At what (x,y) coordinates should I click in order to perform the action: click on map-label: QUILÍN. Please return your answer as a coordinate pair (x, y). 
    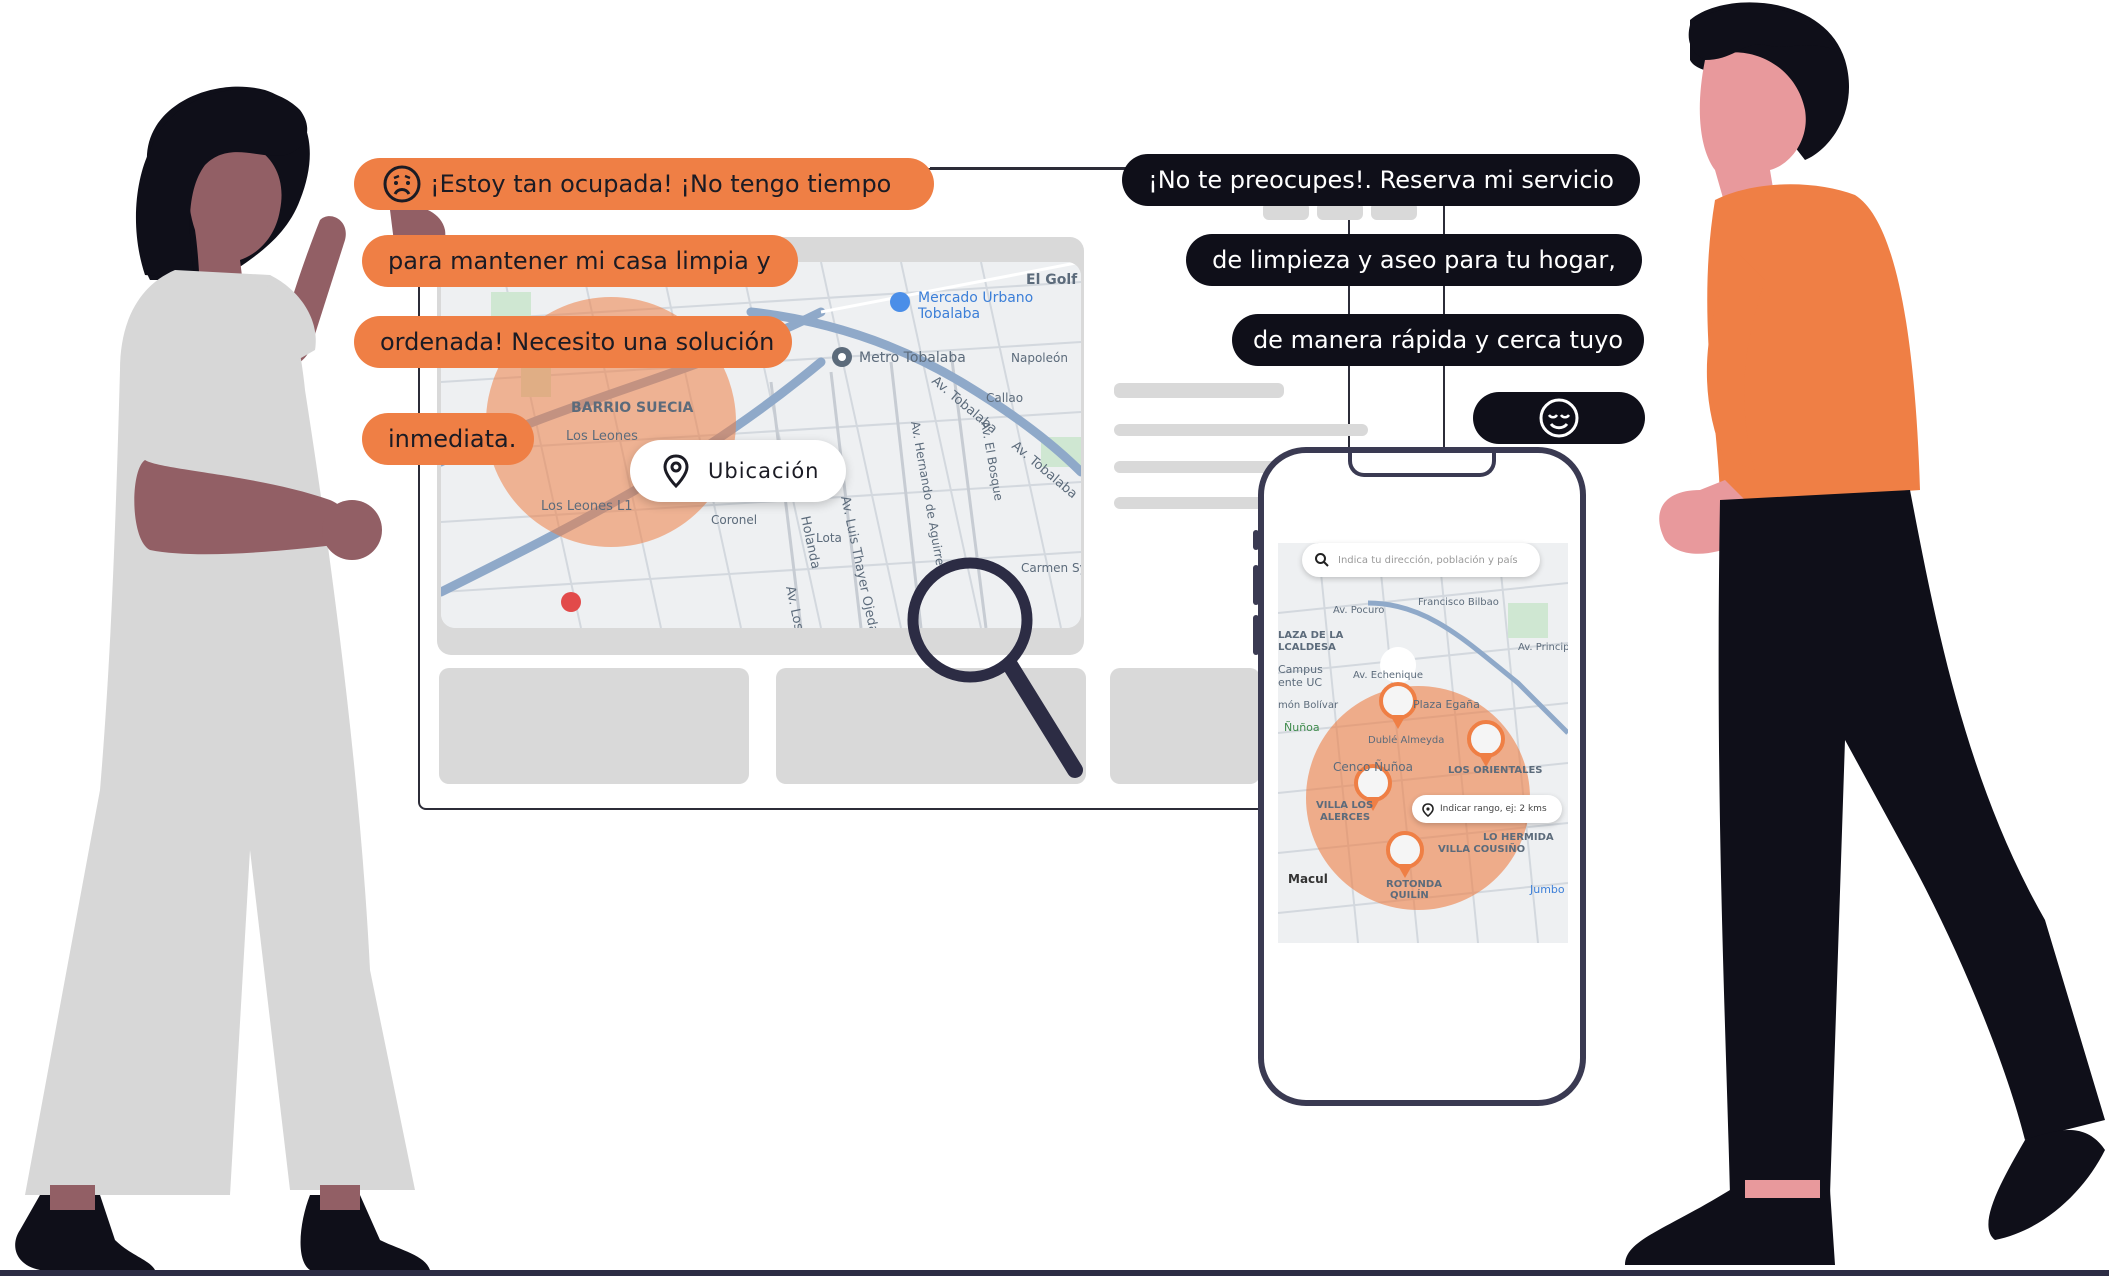
    Looking at the image, I should click on (1409, 894).